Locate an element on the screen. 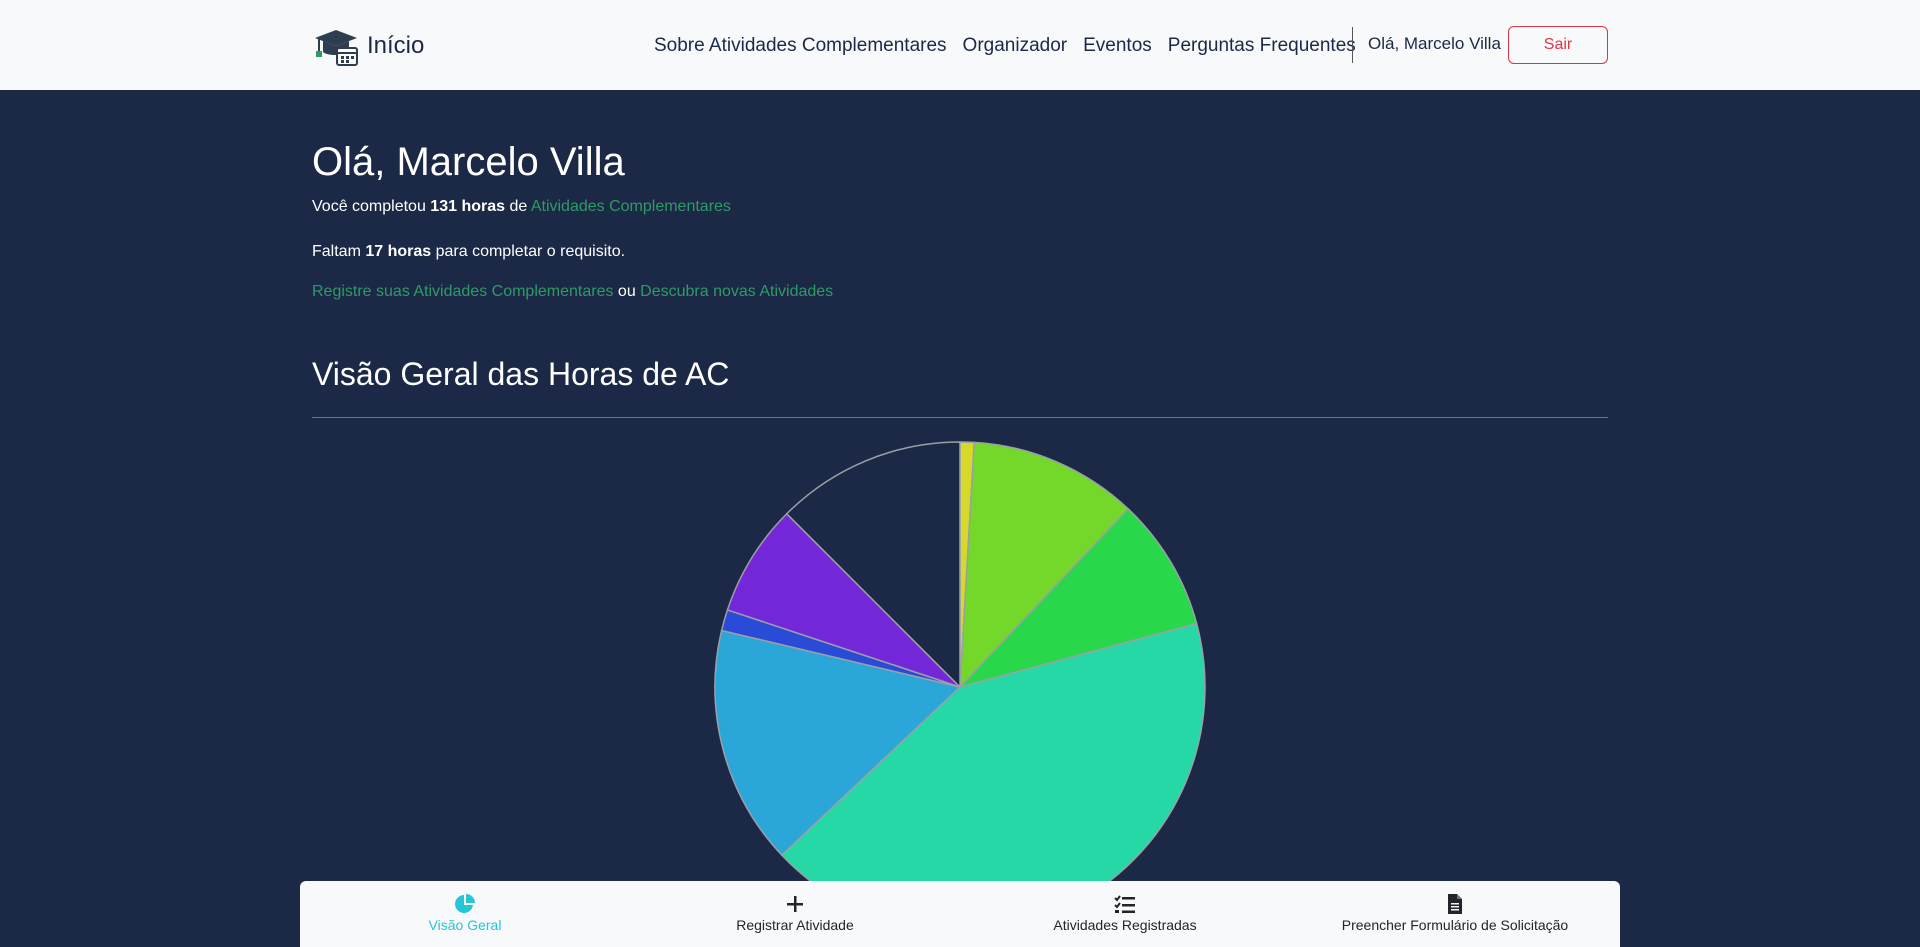 This screenshot has width=1920, height=947. tab-atividades-registradas: Atividades Registradas is located at coordinates (1125, 914).